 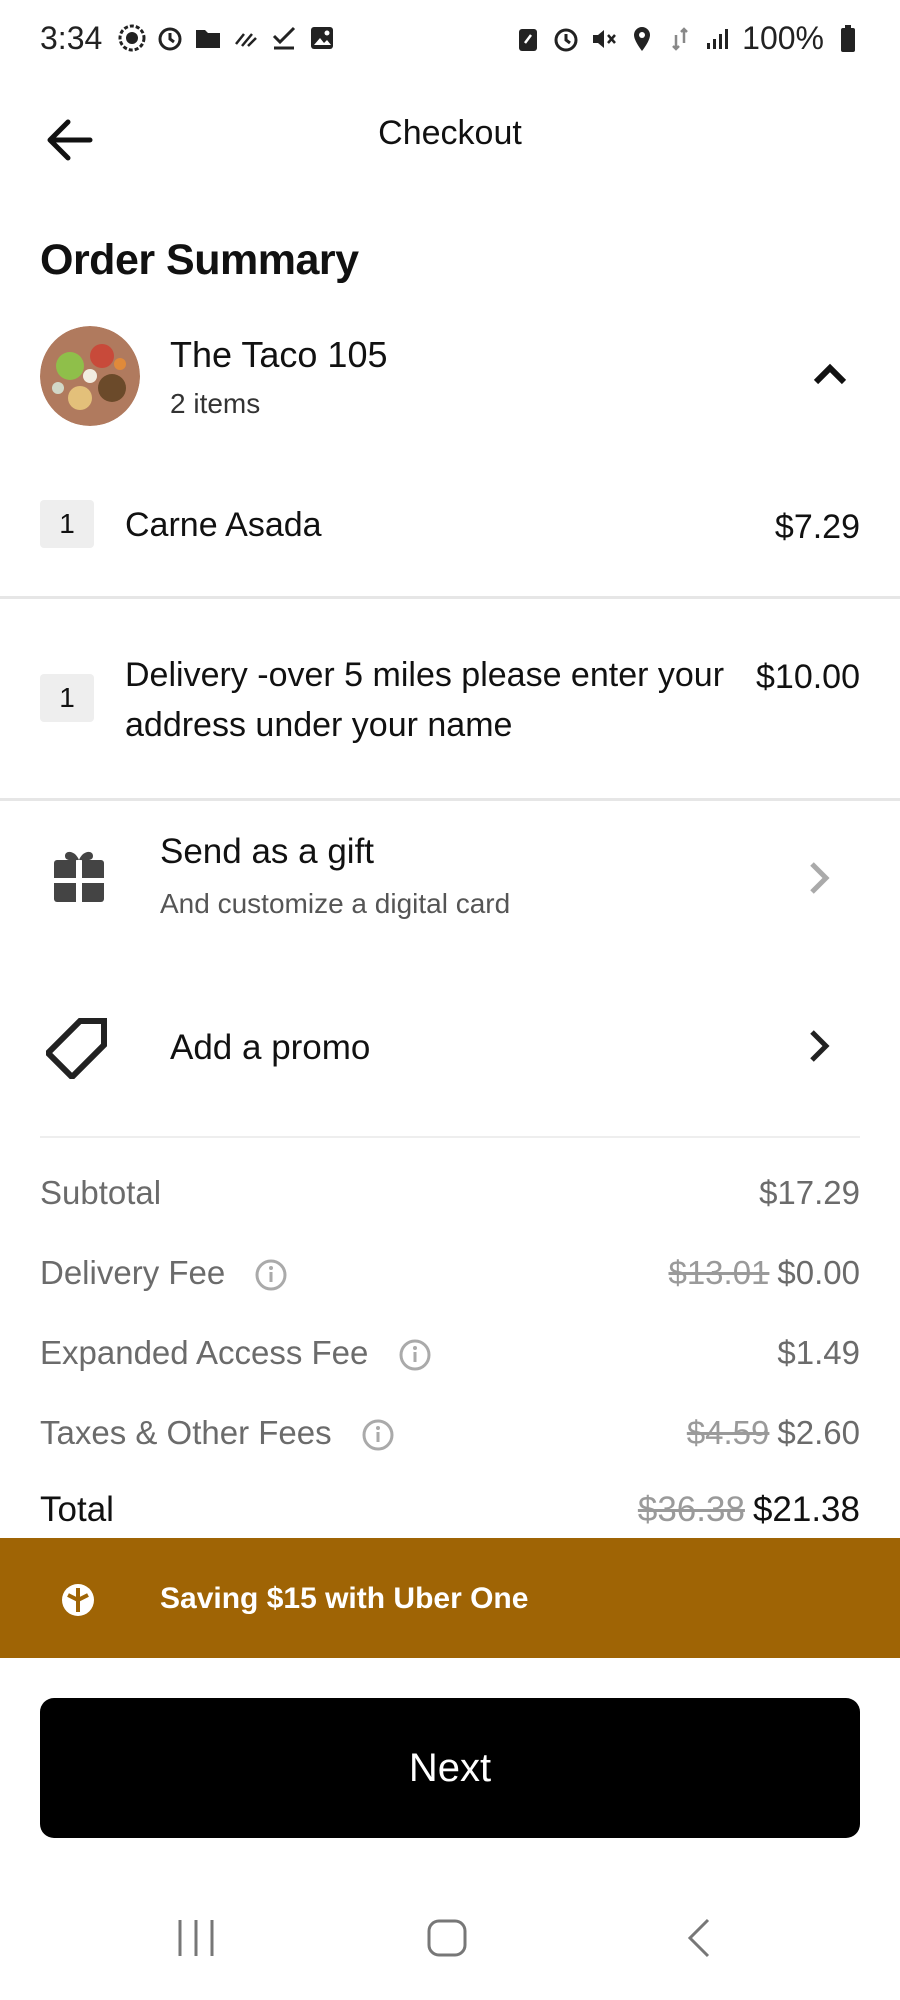 What do you see at coordinates (642, 39) in the screenshot?
I see `location-icon` at bounding box center [642, 39].